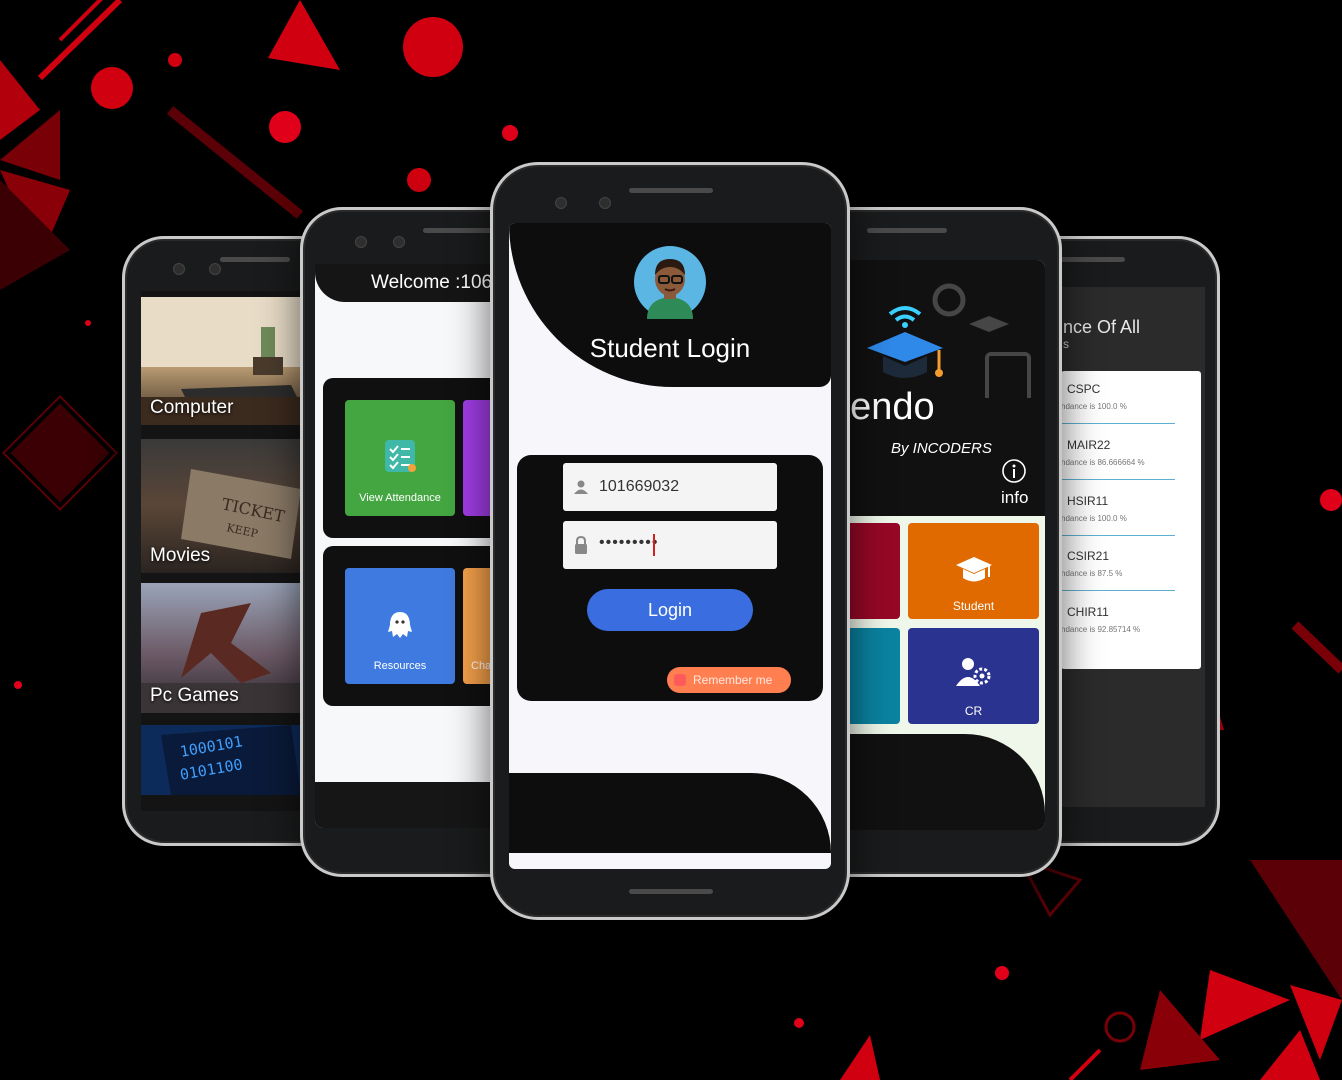  I want to click on user-icon, so click(581, 487).